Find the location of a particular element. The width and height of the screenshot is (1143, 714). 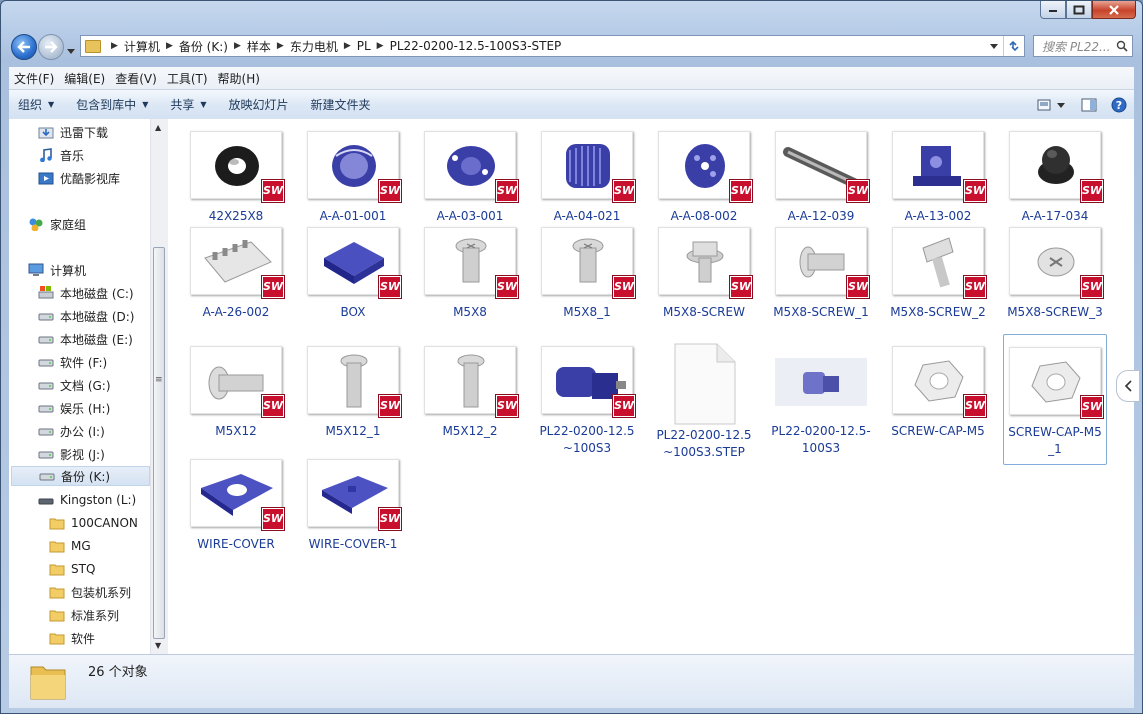

preview-pane-icon is located at coordinates (1089, 104).